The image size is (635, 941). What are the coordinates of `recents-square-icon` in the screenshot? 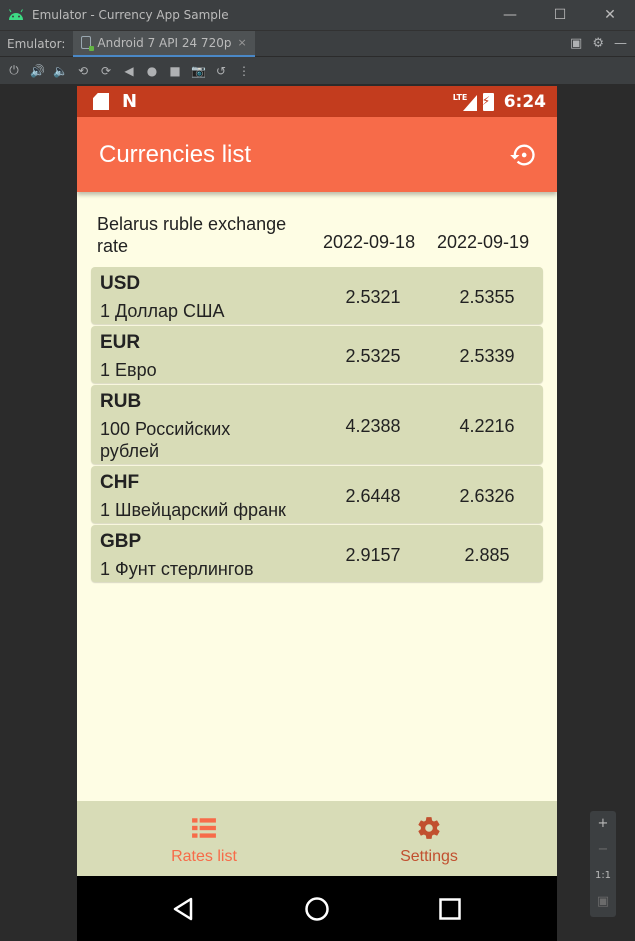 It's located at (450, 909).